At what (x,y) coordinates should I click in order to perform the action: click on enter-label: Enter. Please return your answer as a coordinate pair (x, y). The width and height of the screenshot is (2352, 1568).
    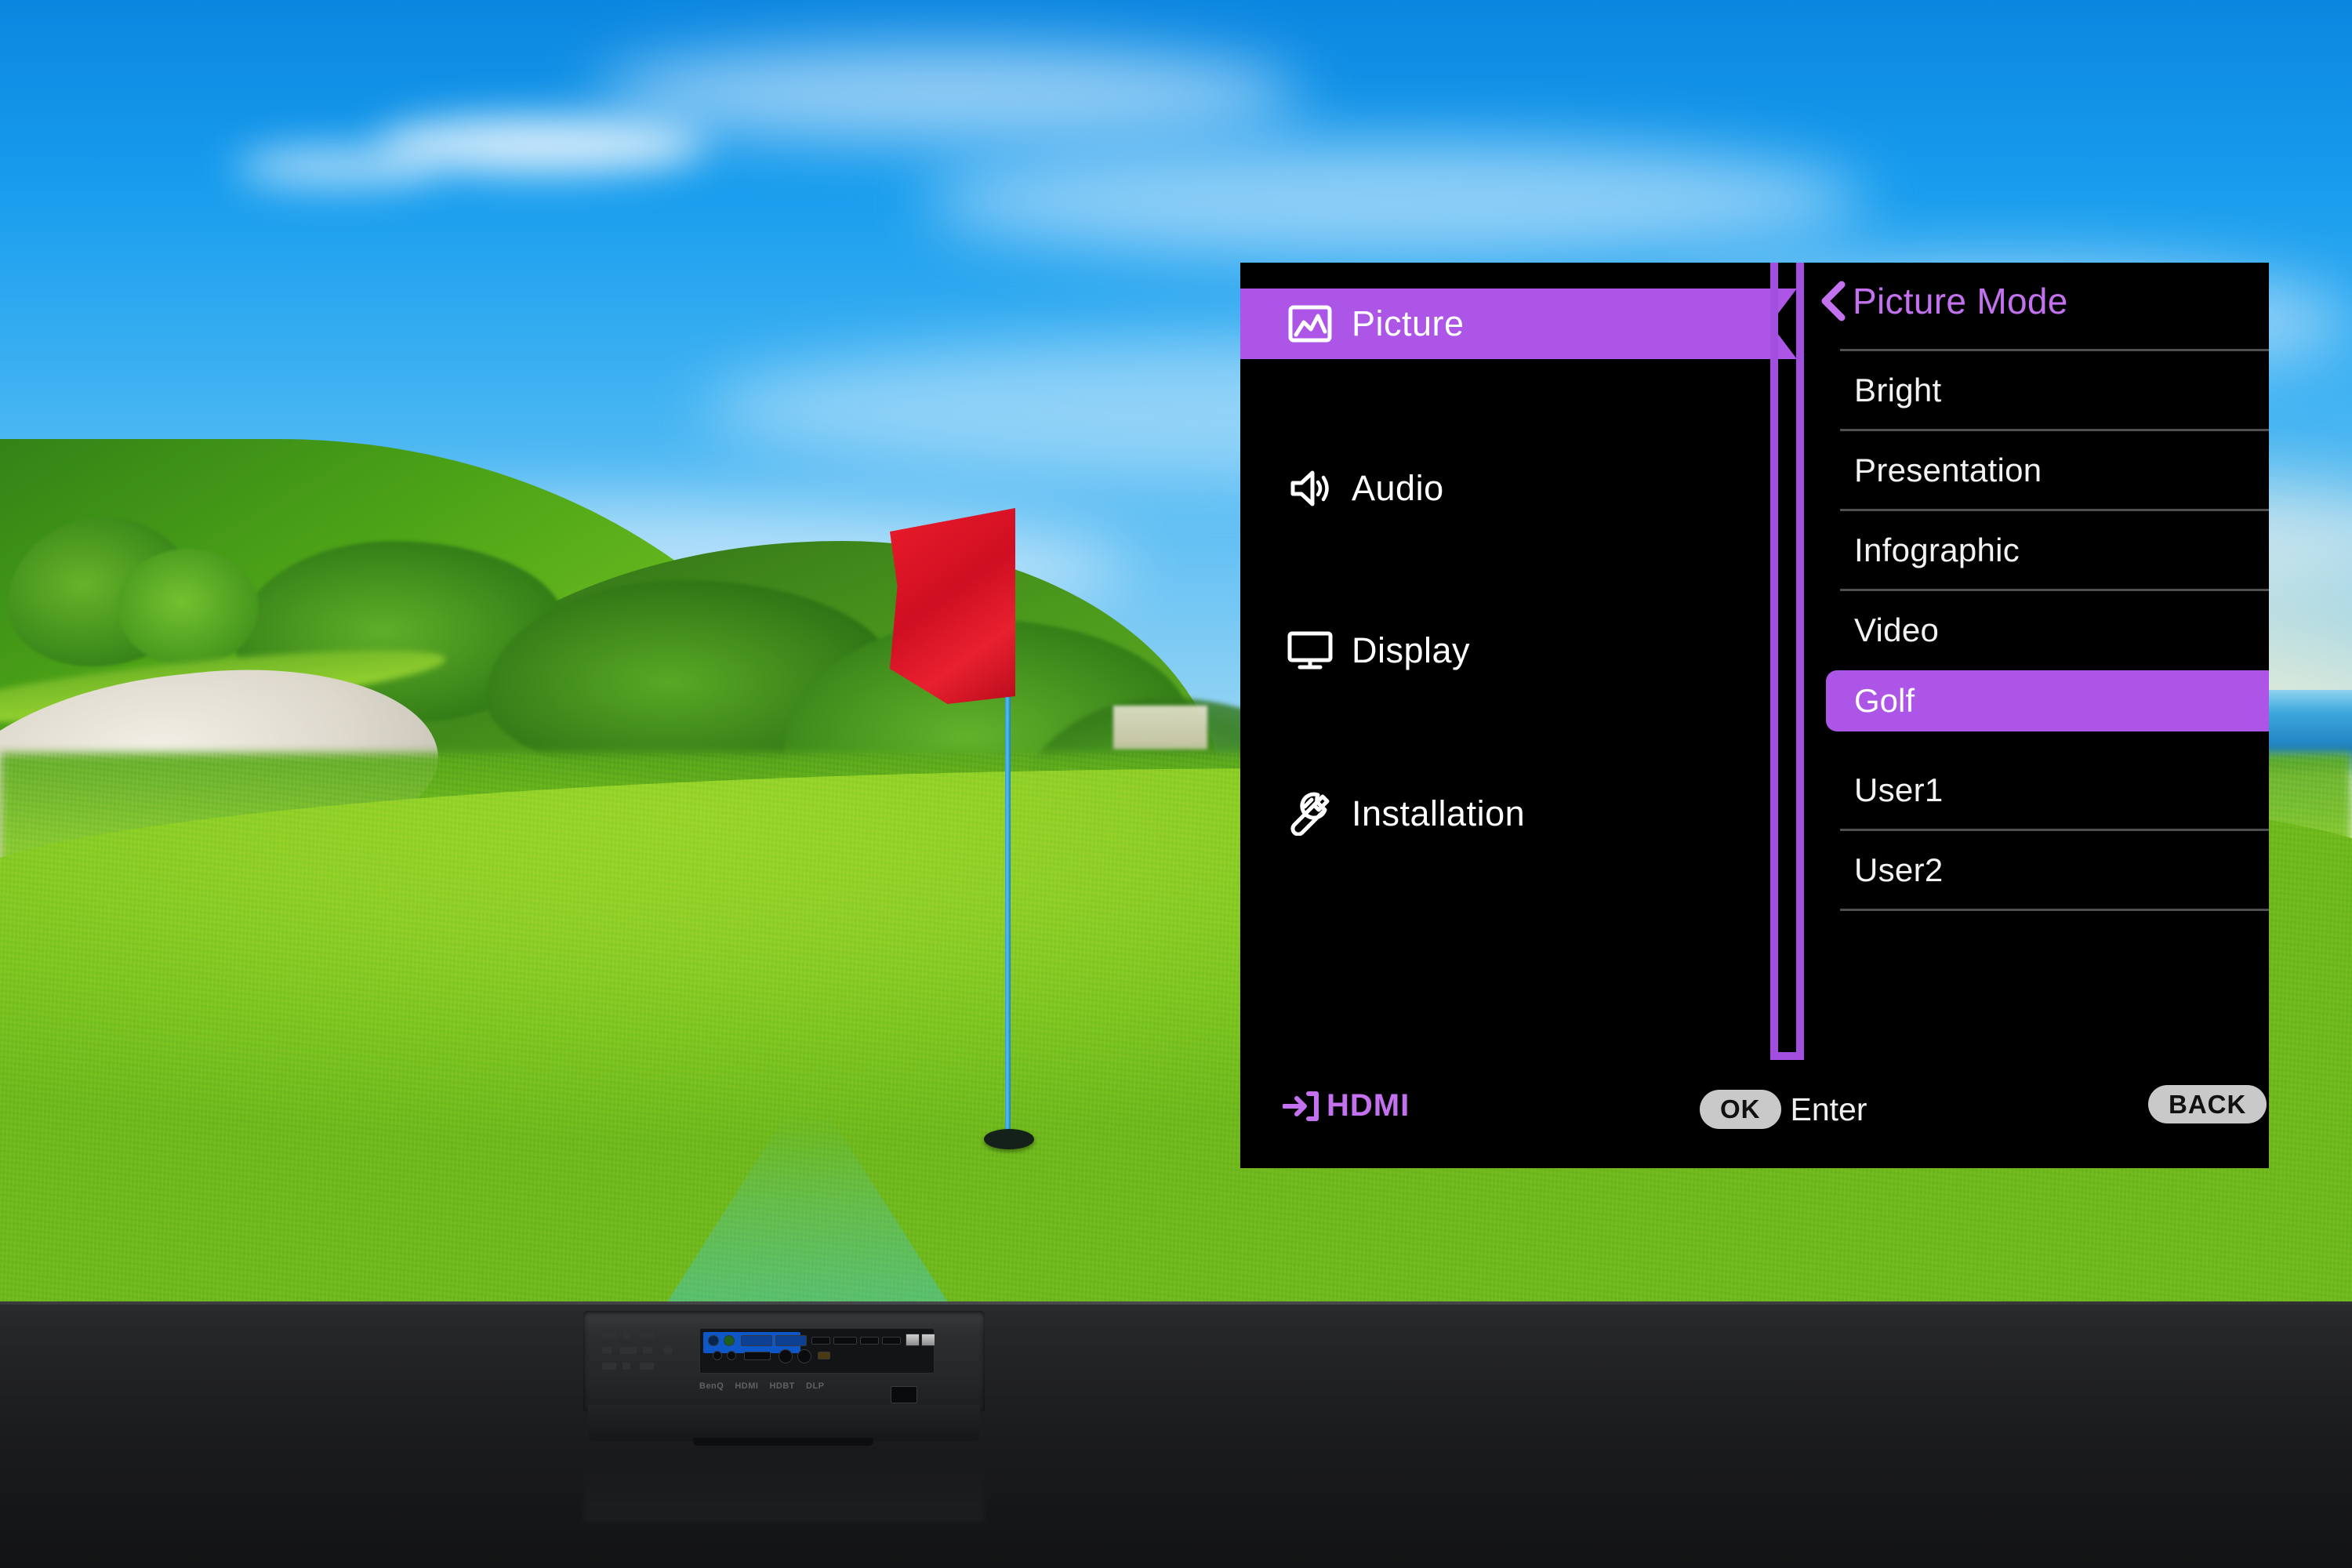
    Looking at the image, I should click on (1828, 1109).